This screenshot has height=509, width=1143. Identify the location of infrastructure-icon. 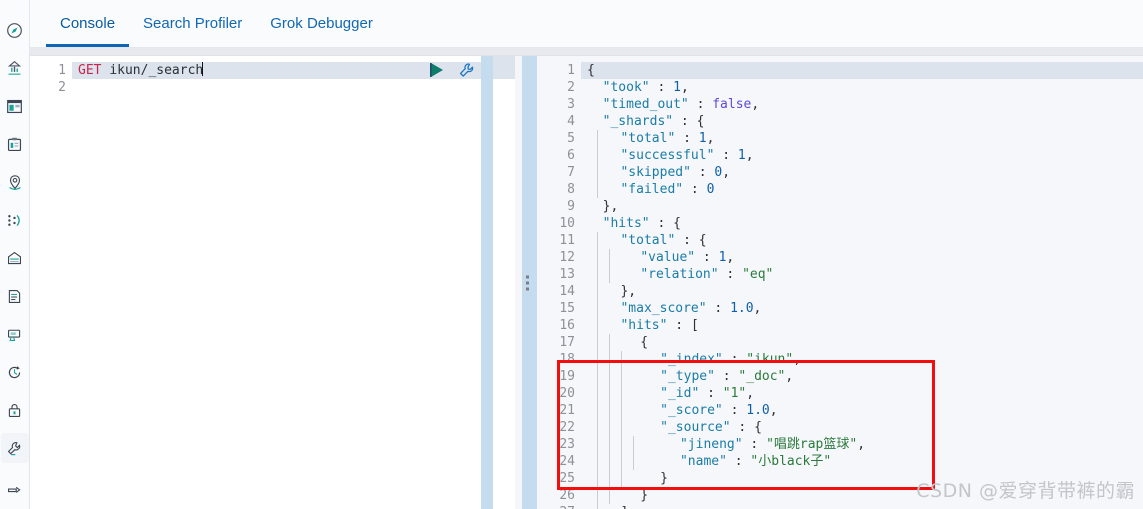
(15, 259).